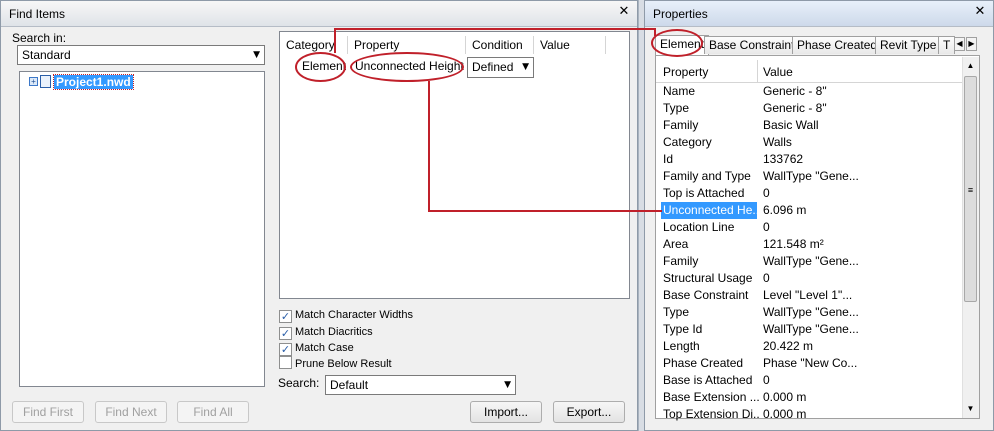 The height and width of the screenshot is (431, 994). What do you see at coordinates (971, 44) in the screenshot?
I see `tab-scroll-right-icon: ▶` at bounding box center [971, 44].